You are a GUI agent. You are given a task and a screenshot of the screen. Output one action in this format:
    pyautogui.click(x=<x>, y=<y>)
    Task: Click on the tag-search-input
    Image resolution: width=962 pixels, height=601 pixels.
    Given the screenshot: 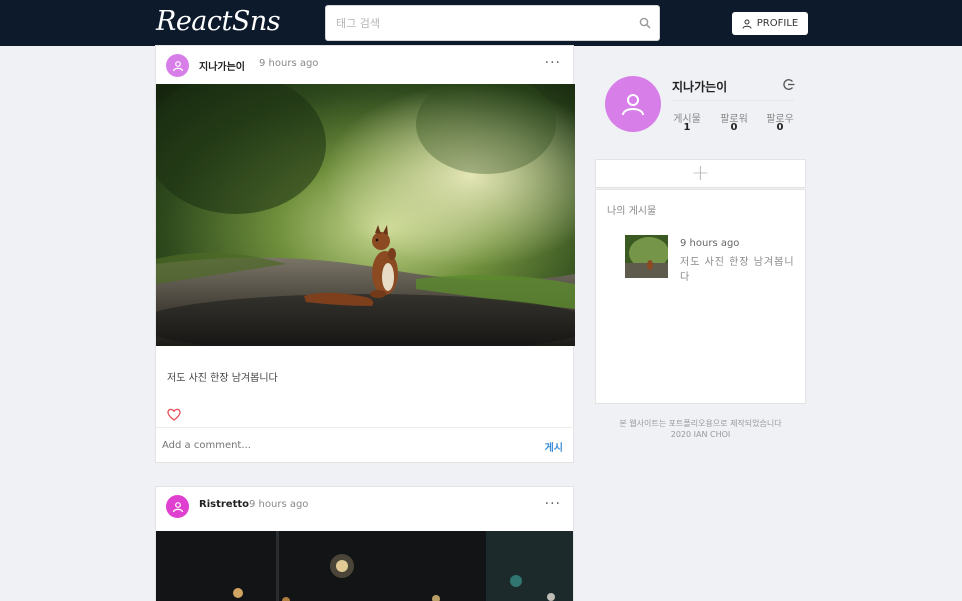 What is the action you would take?
    pyautogui.click(x=476, y=23)
    